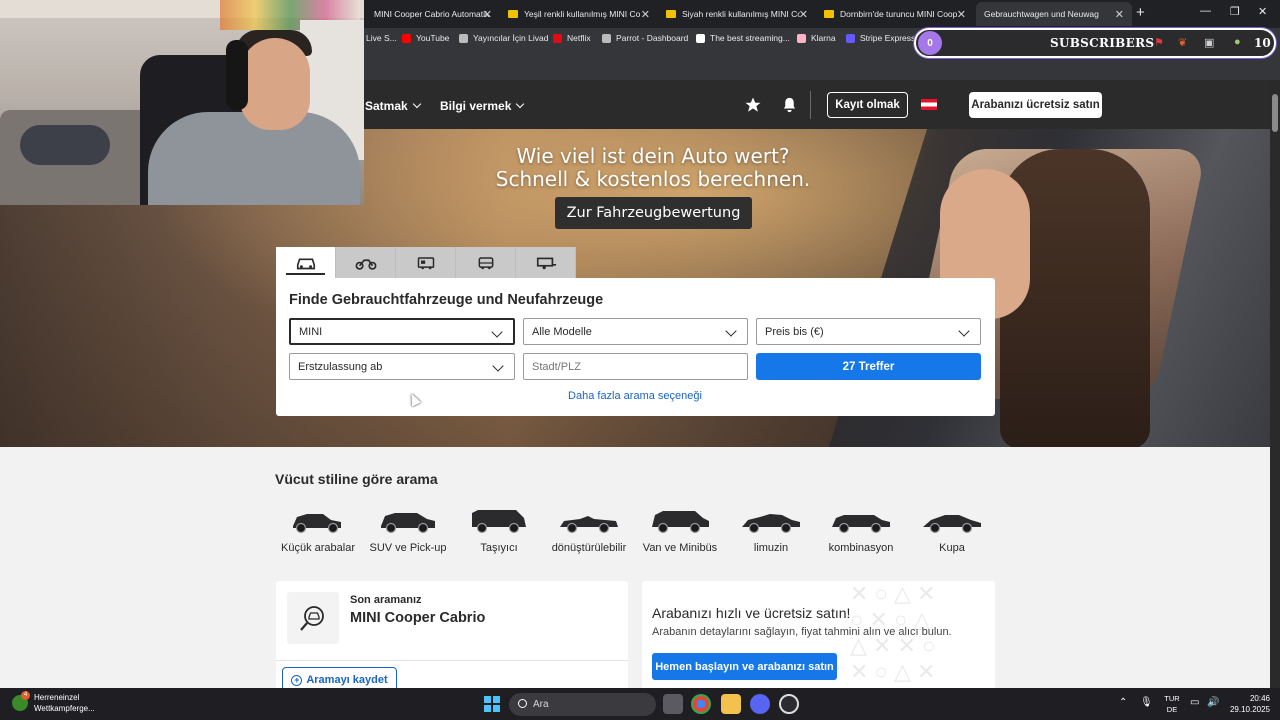 The height and width of the screenshot is (720, 1280). What do you see at coordinates (789, 704) in the screenshot?
I see `steam-icon` at bounding box center [789, 704].